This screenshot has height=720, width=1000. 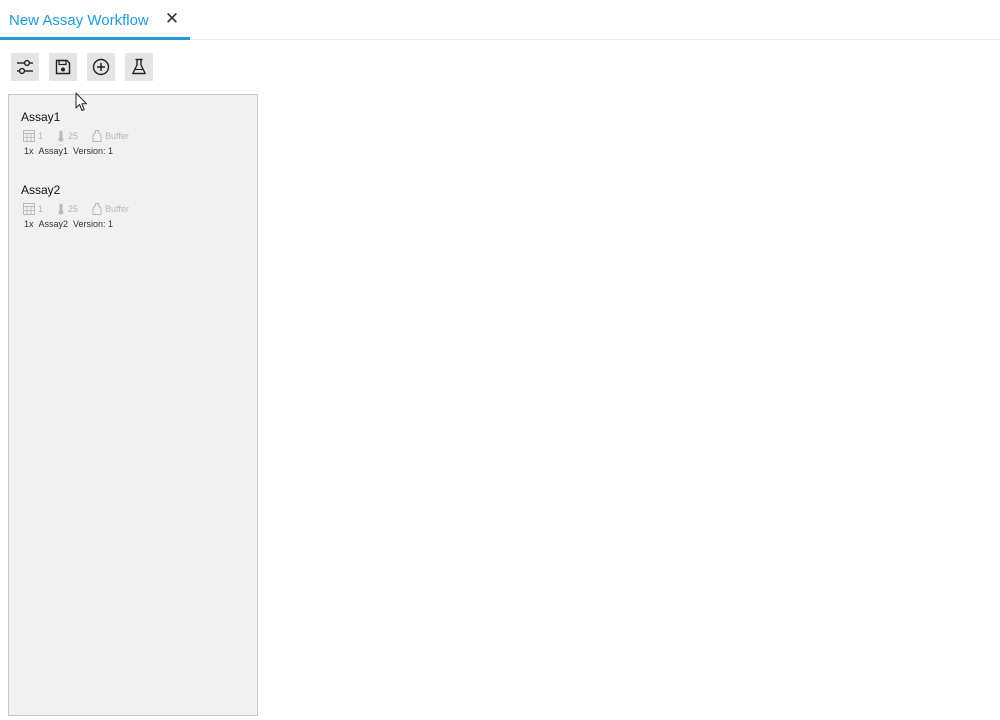 I want to click on assay-item-1: Assay1 1 25 Buffer 1x Assay1 Version: 1, so click(x=133, y=138).